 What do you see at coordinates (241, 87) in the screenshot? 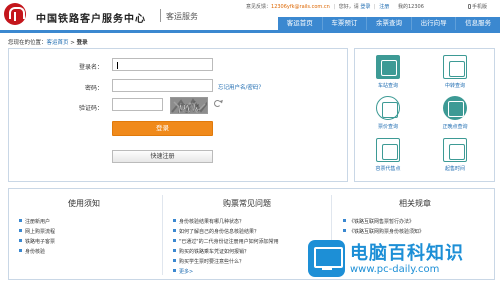
I see `forgot-password-link: 忘记用户名/密码？` at bounding box center [241, 87].